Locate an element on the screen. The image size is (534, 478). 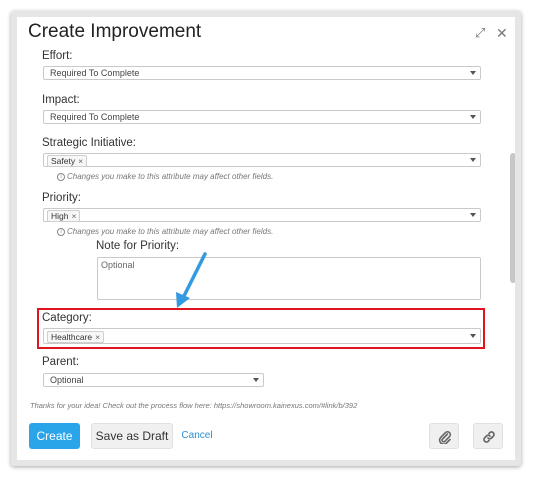
close-icon: ✕ is located at coordinates (502, 33).